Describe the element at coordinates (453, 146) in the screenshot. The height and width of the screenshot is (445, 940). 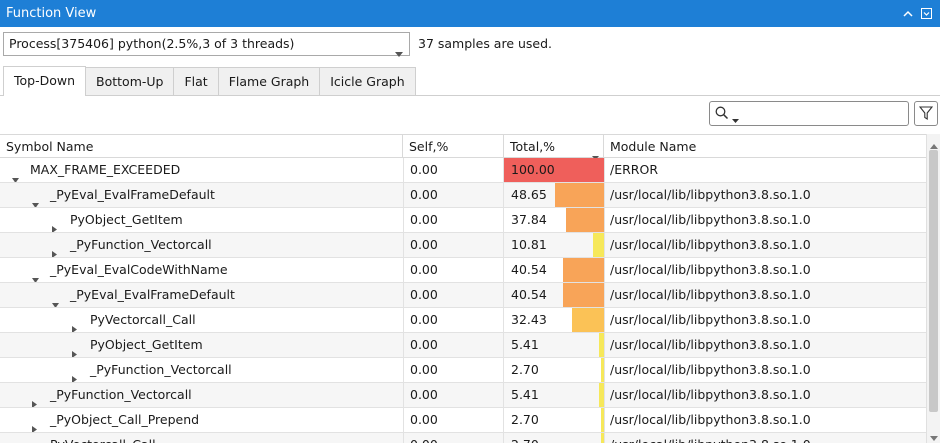
I see `column-header-self: Self,%` at that location.